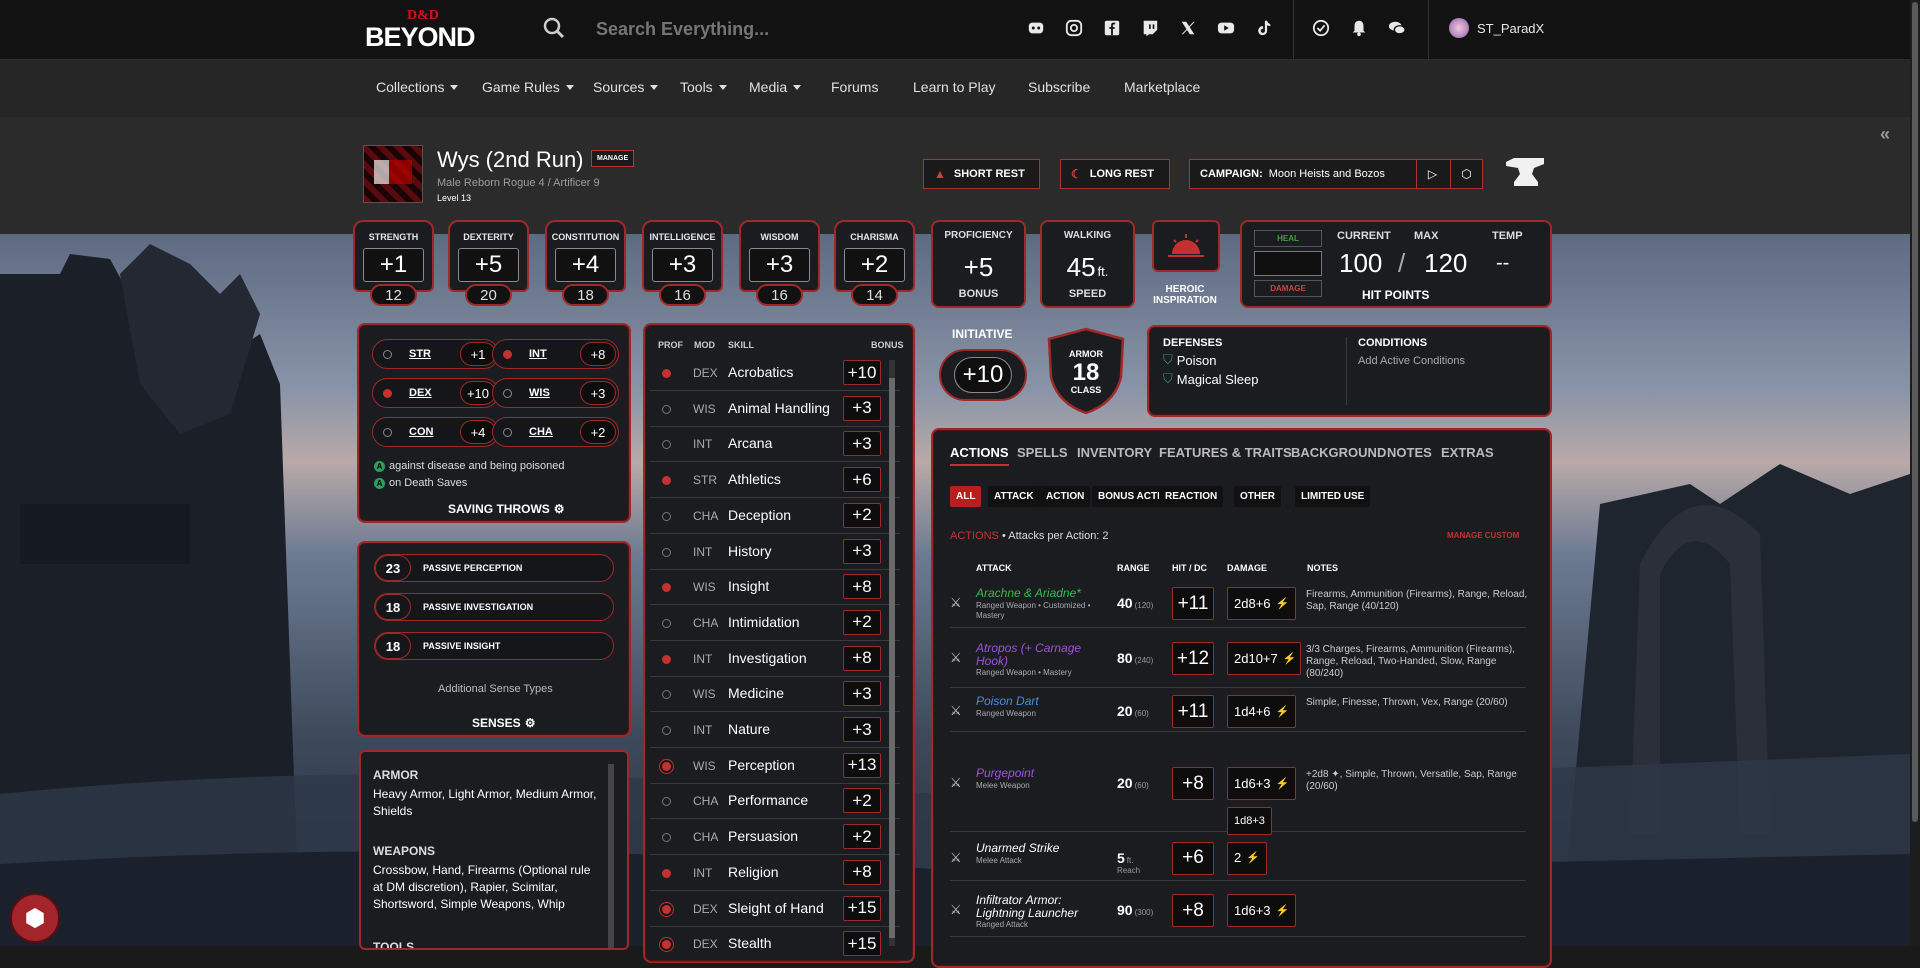  Describe the element at coordinates (417, 87) in the screenshot. I see `nav-collections: Collections` at that location.